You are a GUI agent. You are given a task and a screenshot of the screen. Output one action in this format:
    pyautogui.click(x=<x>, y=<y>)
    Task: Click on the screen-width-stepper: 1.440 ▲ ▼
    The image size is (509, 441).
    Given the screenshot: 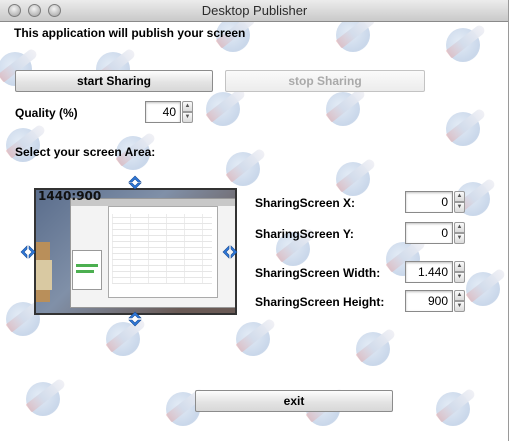 What is the action you would take?
    pyautogui.click(x=435, y=272)
    